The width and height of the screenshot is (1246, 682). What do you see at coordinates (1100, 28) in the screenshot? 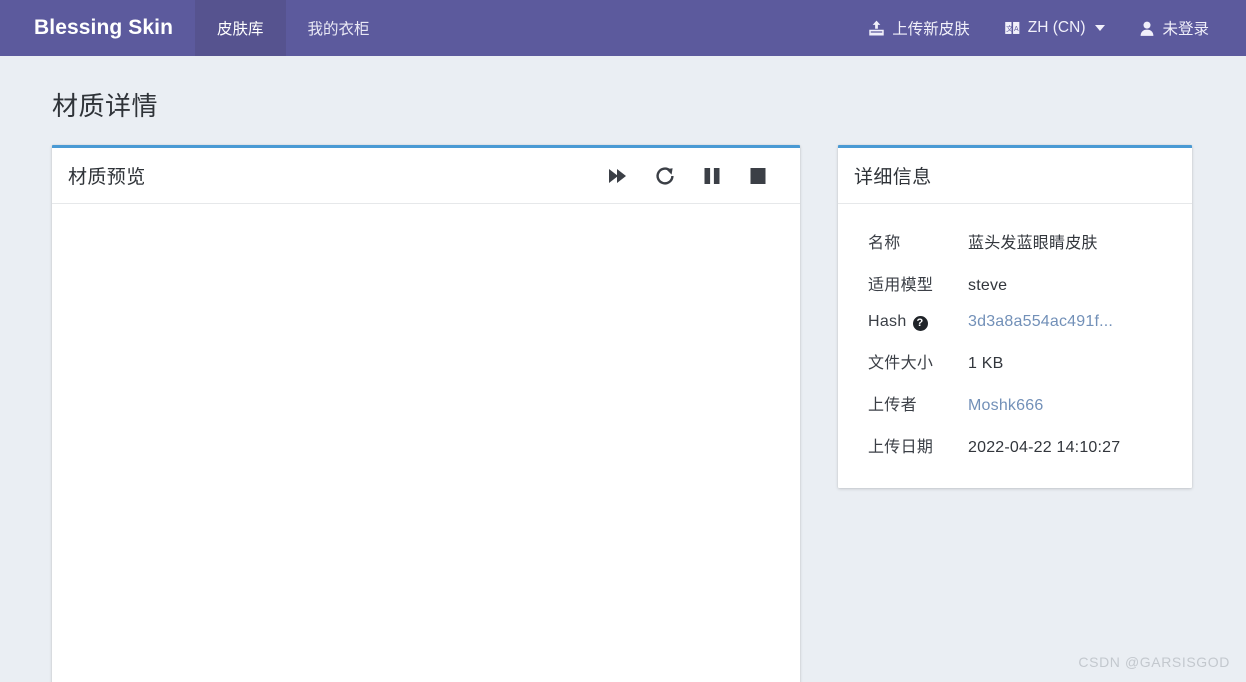
I see `chevron-down-icon` at bounding box center [1100, 28].